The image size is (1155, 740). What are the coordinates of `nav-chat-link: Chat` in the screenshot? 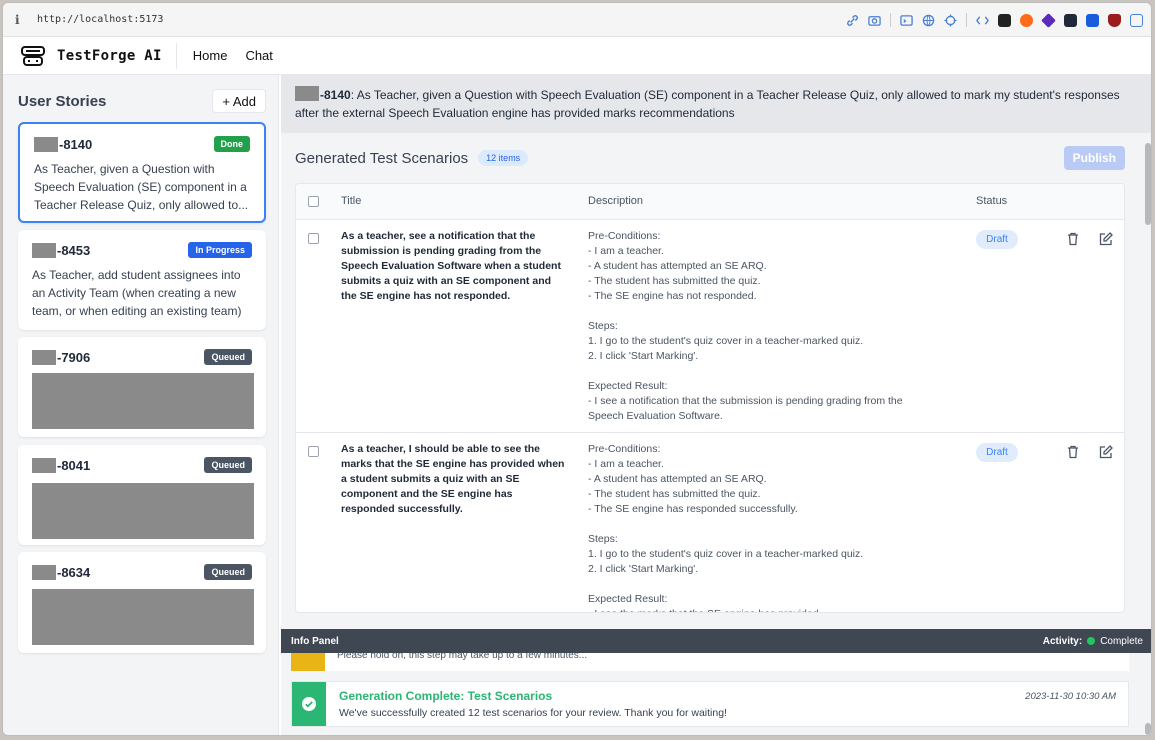 It's located at (258, 55).